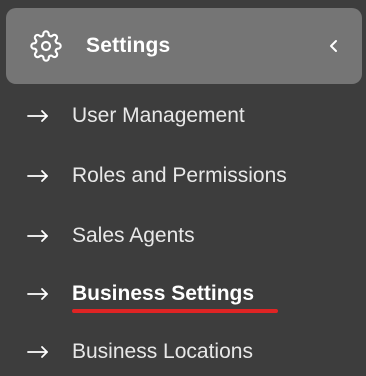 The width and height of the screenshot is (366, 376). What do you see at coordinates (175, 311) in the screenshot?
I see `active-underline` at bounding box center [175, 311].